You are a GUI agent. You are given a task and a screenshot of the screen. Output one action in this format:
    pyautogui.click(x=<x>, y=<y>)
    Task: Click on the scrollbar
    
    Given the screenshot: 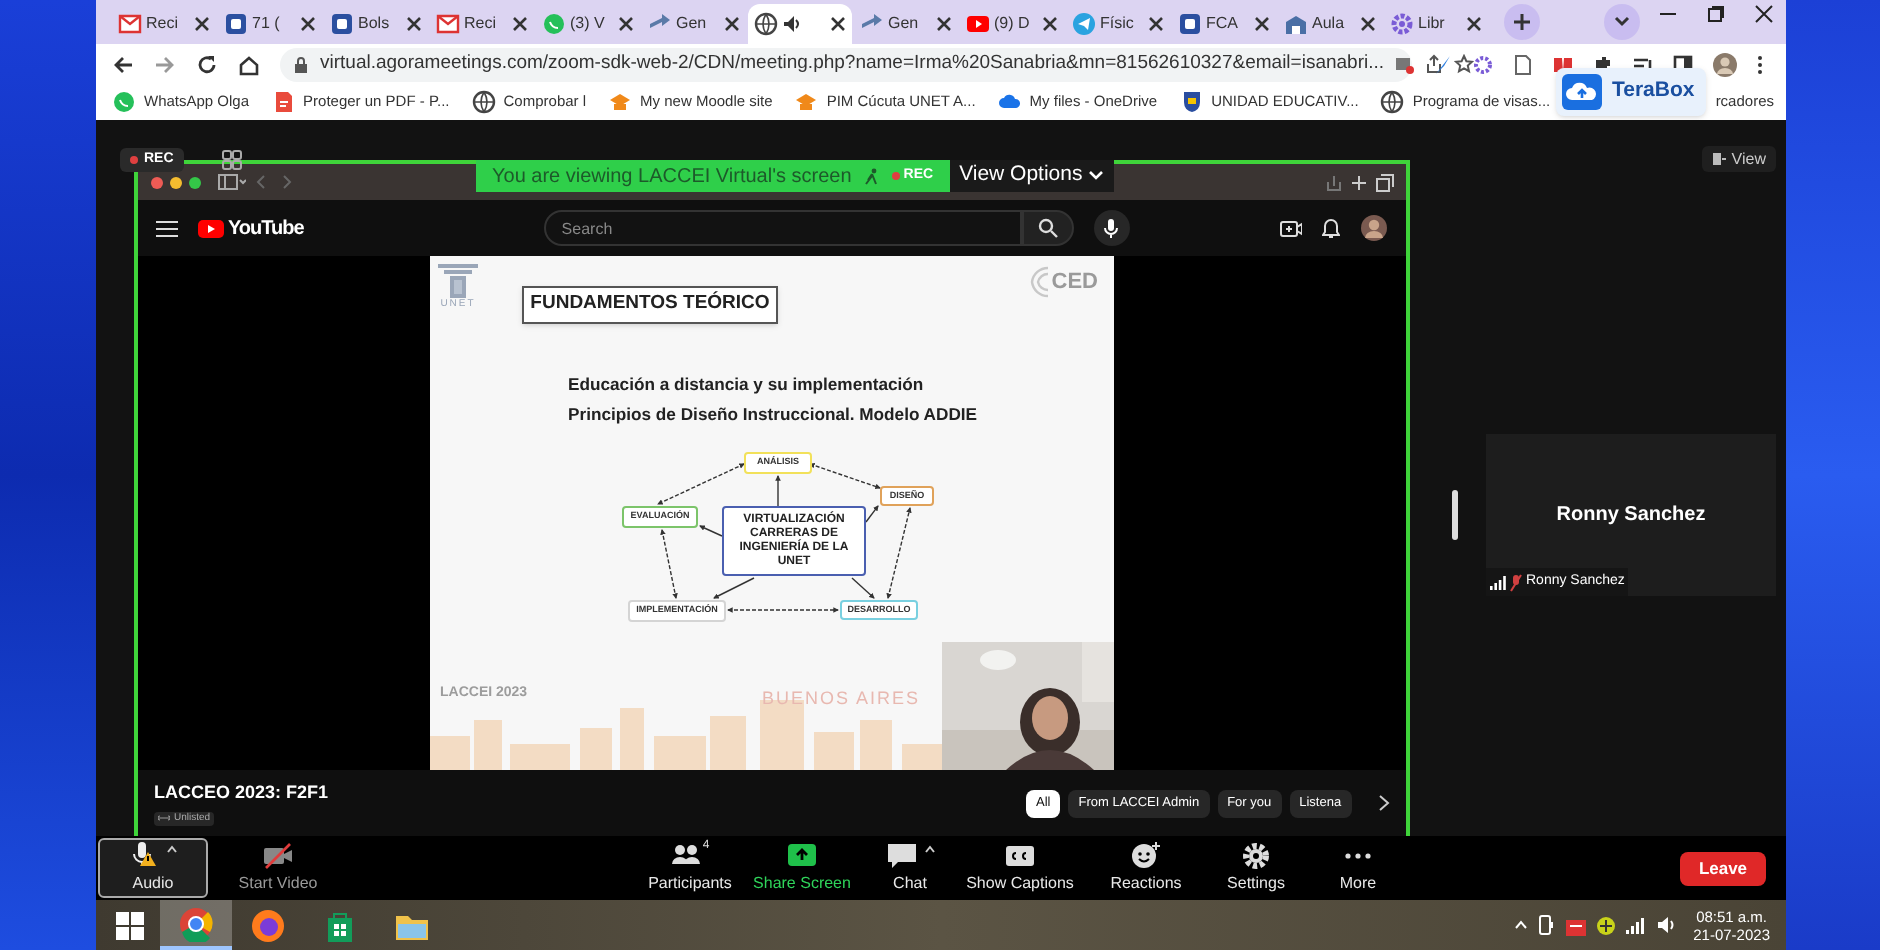 What is the action you would take?
    pyautogui.click(x=1455, y=515)
    